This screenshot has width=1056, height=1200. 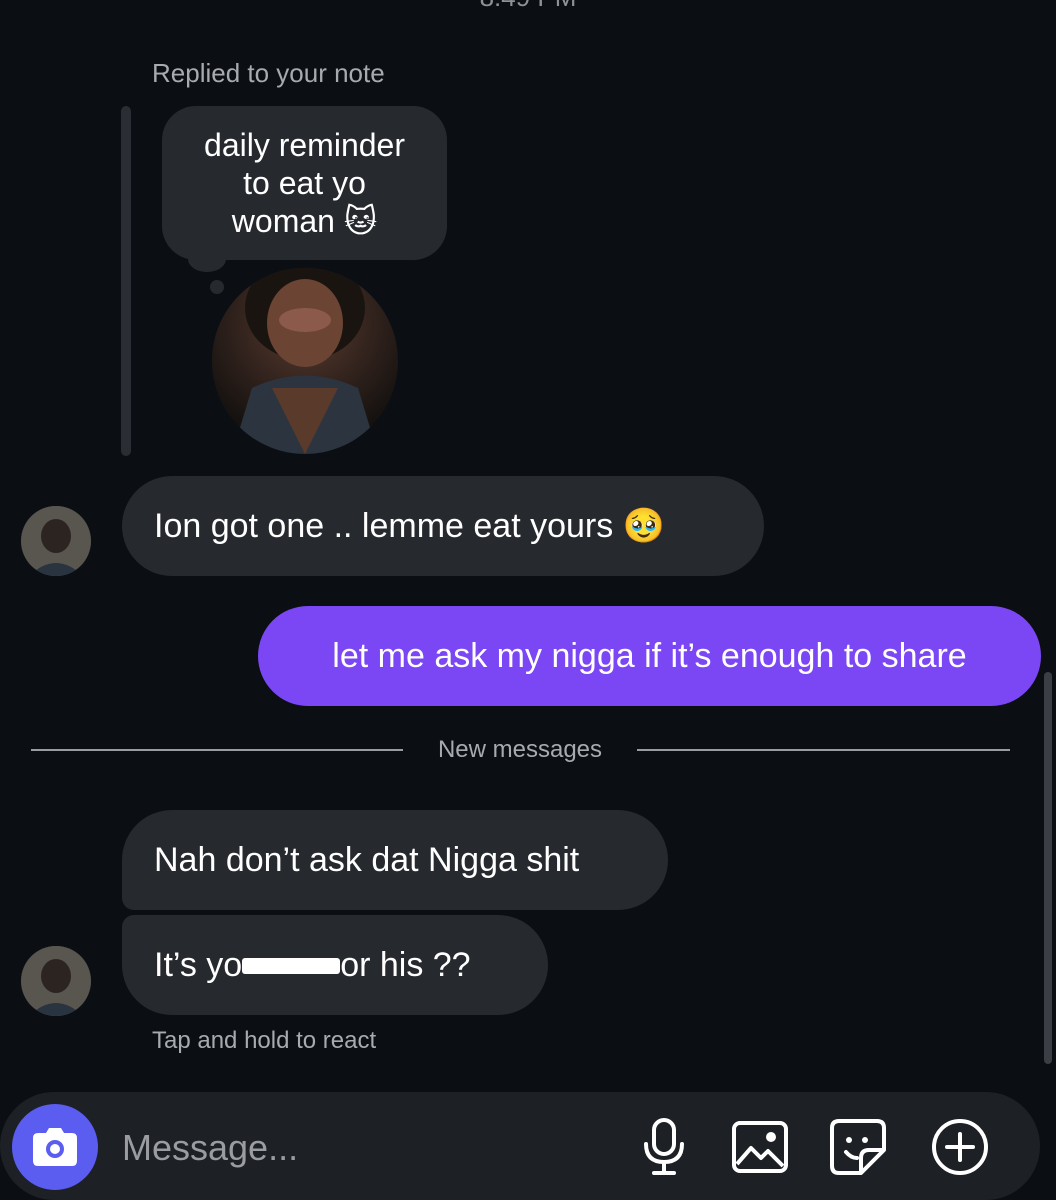 I want to click on sticker-button, so click(x=858, y=1147).